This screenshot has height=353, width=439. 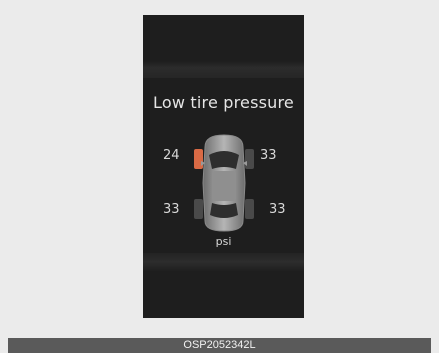 What do you see at coordinates (198, 209) in the screenshot?
I see `rear-left-tire-icon` at bounding box center [198, 209].